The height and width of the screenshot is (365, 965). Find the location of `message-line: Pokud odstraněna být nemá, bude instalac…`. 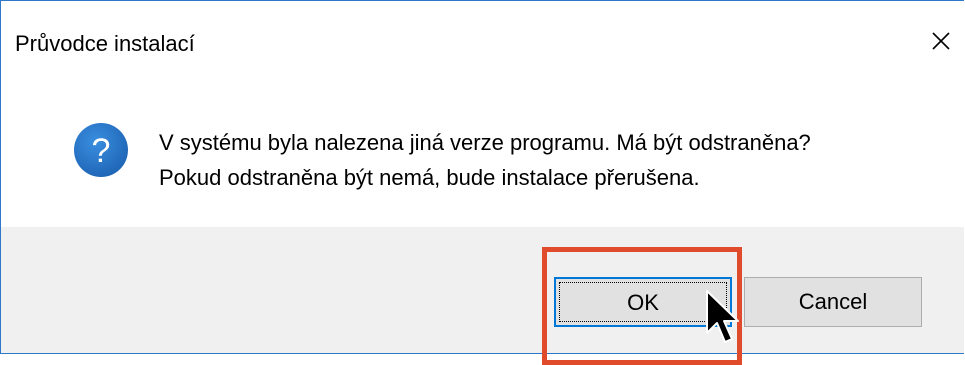

message-line: Pokud odstraněna být nemá, bude instalac… is located at coordinates (429, 177).